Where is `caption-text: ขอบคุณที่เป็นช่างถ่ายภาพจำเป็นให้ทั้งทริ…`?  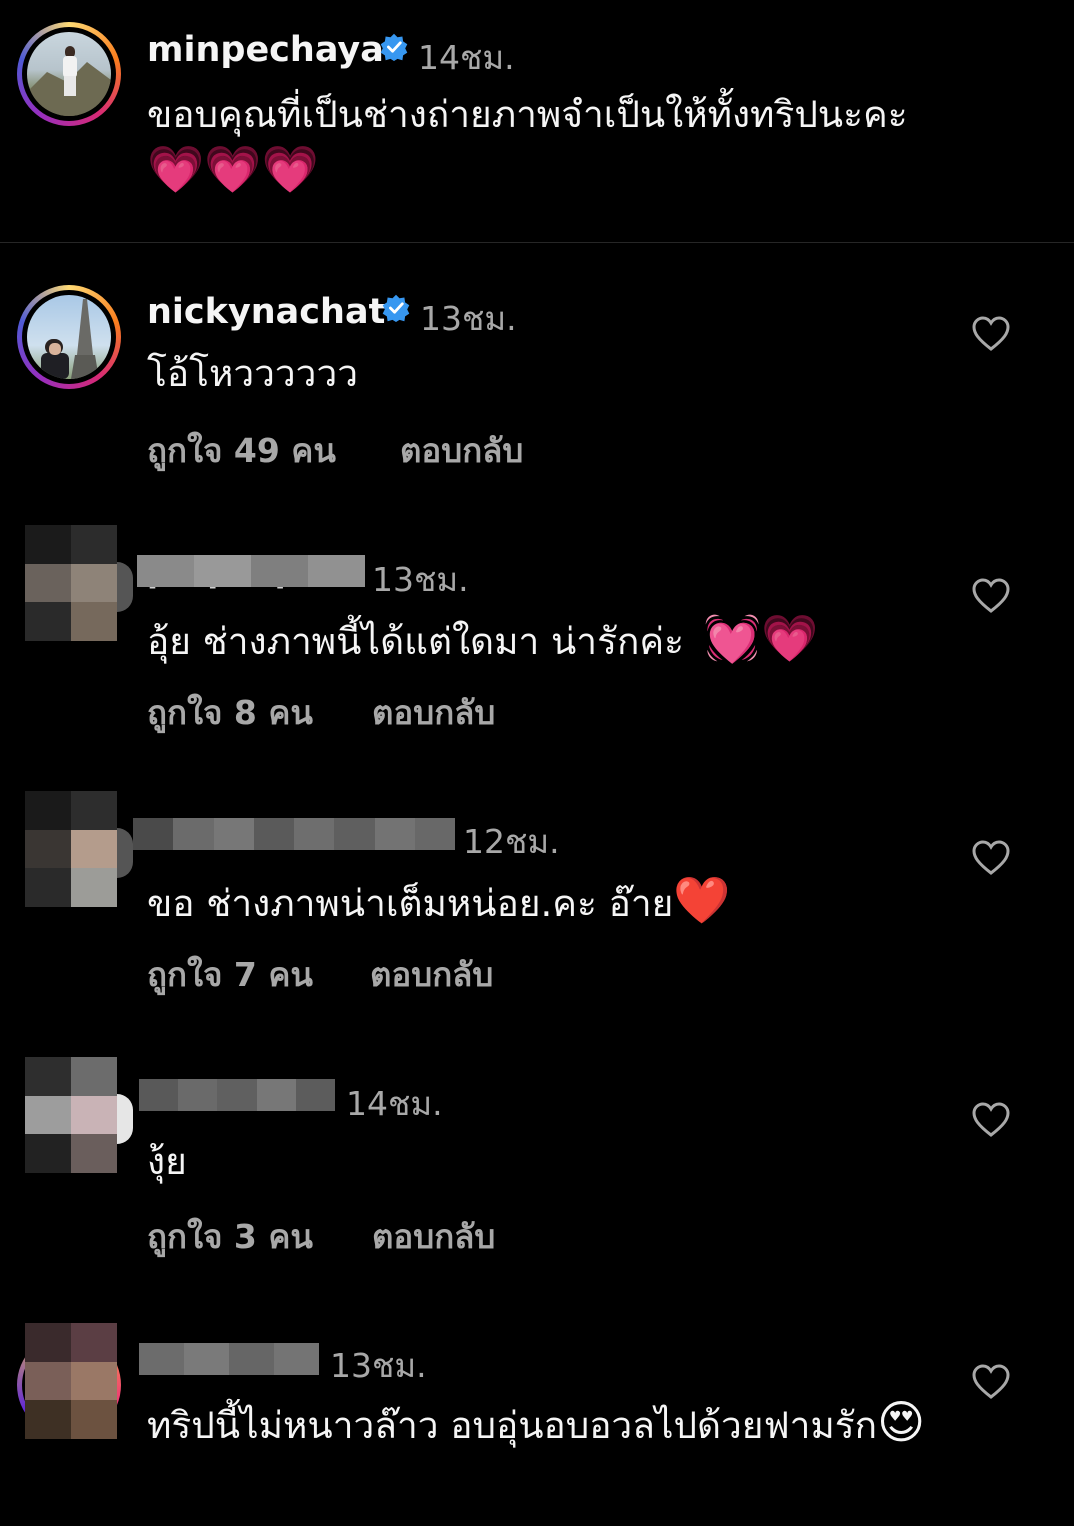 caption-text: ขอบคุณที่เป็นช่างถ่ายภาพจำเป็นให้ทั้งทริ… is located at coordinates (527, 114).